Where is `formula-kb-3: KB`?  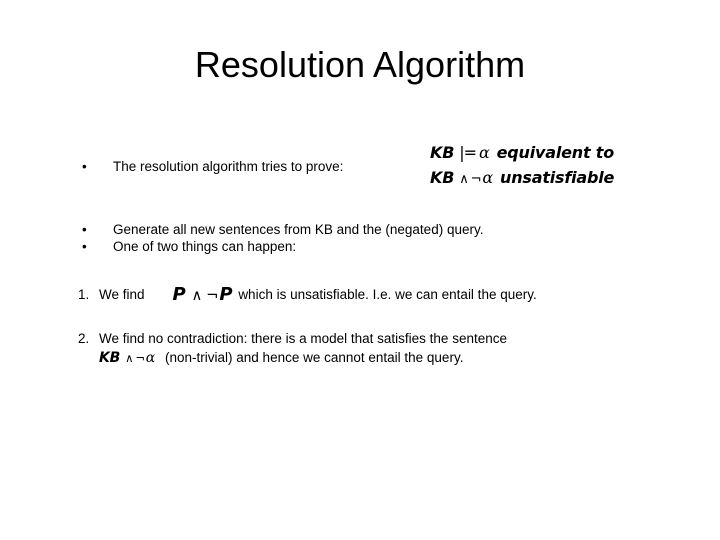
formula-kb-3: KB is located at coordinates (110, 358).